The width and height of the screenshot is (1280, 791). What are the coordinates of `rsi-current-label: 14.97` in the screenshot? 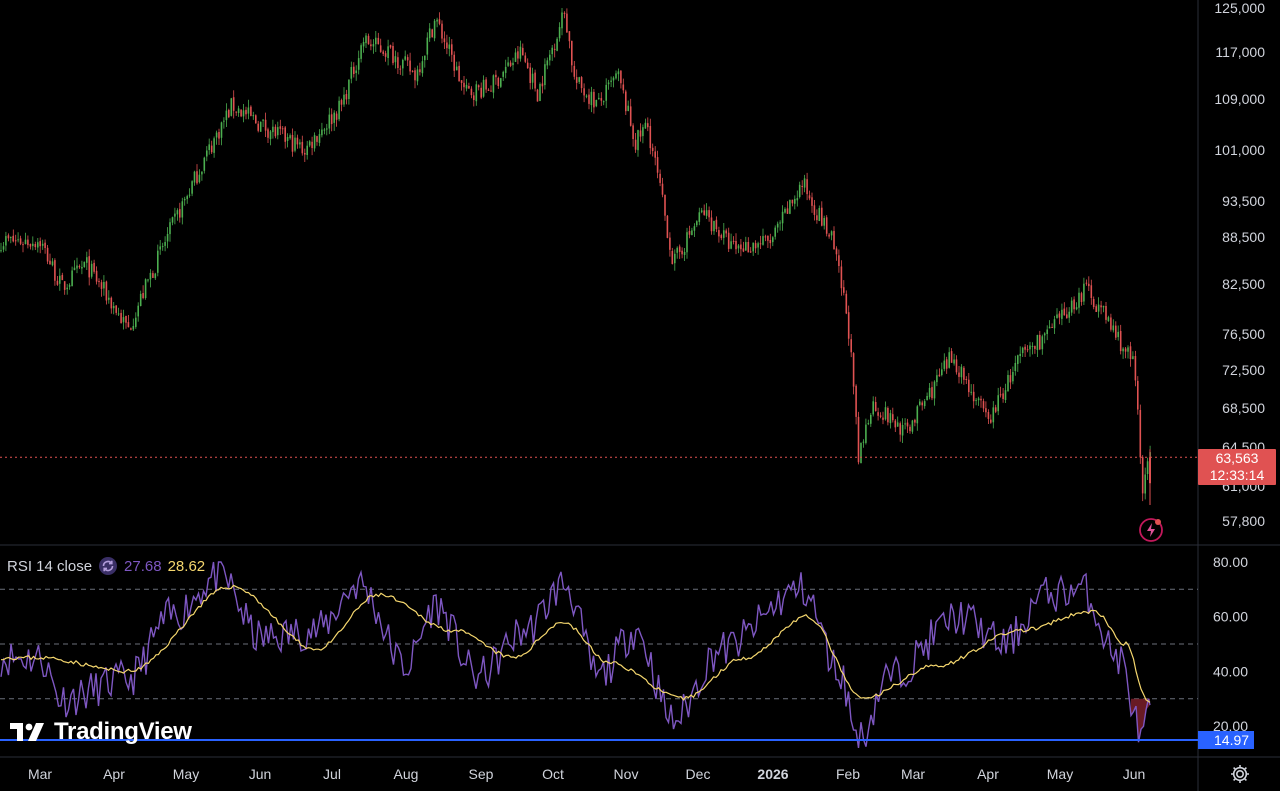 It's located at (1226, 740).